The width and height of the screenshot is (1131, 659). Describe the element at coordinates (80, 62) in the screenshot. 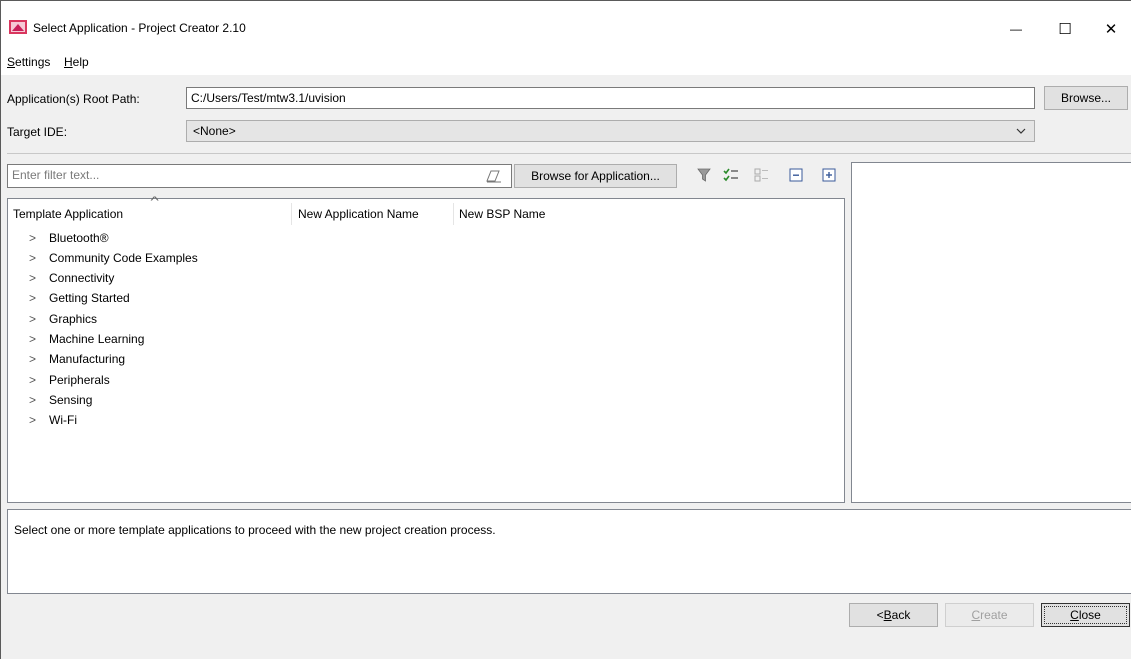

I see `menu-help-rest: elp` at that location.